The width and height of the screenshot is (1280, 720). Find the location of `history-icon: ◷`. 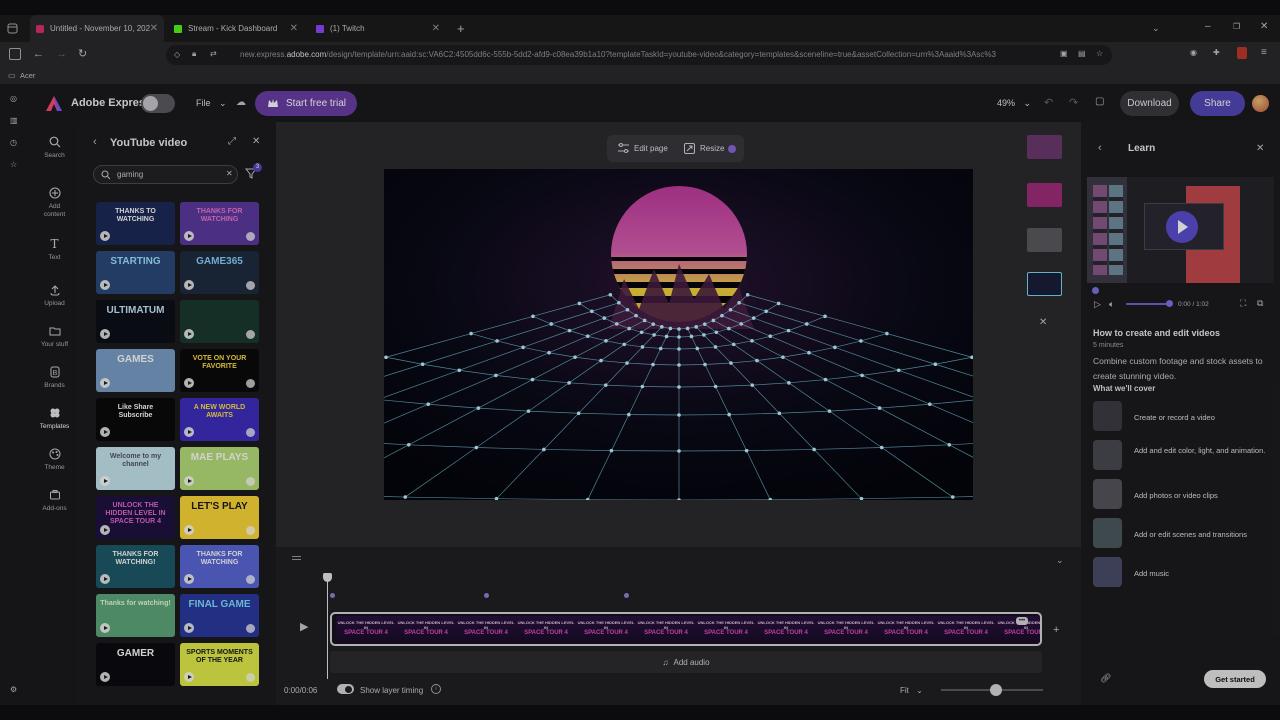

history-icon: ◷ is located at coordinates (13, 142).